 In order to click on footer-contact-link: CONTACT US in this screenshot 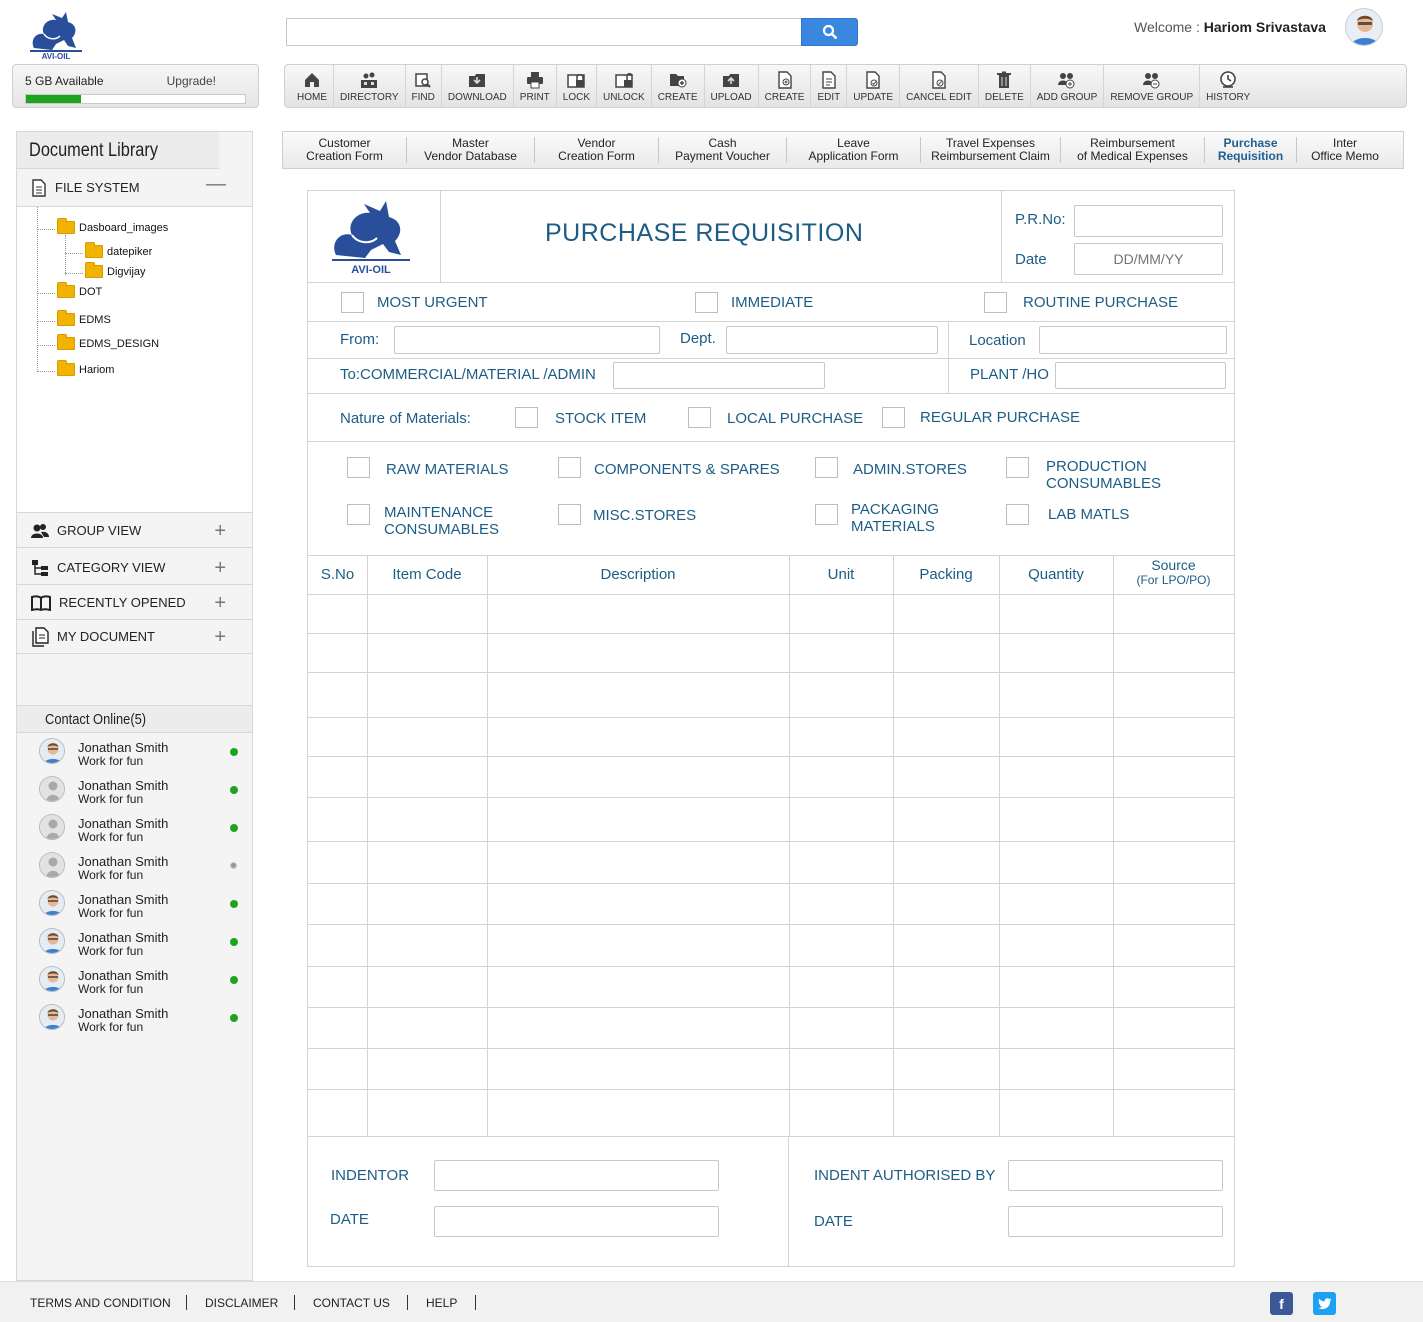, I will do `click(351, 1303)`.